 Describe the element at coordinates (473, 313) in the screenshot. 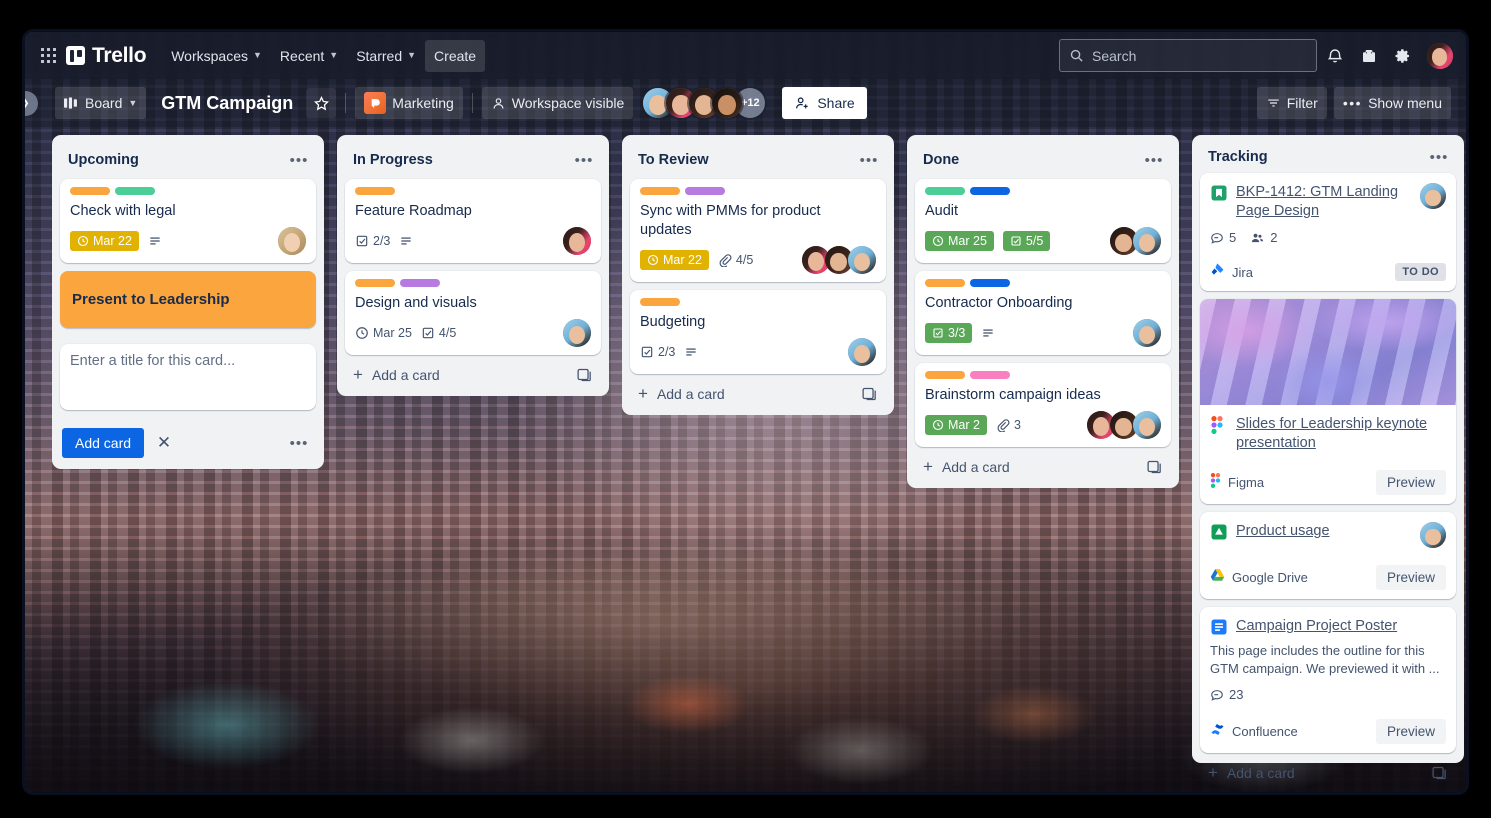

I see `card-design-and-visuals: Design and visuals Mar 25 4/5` at that location.